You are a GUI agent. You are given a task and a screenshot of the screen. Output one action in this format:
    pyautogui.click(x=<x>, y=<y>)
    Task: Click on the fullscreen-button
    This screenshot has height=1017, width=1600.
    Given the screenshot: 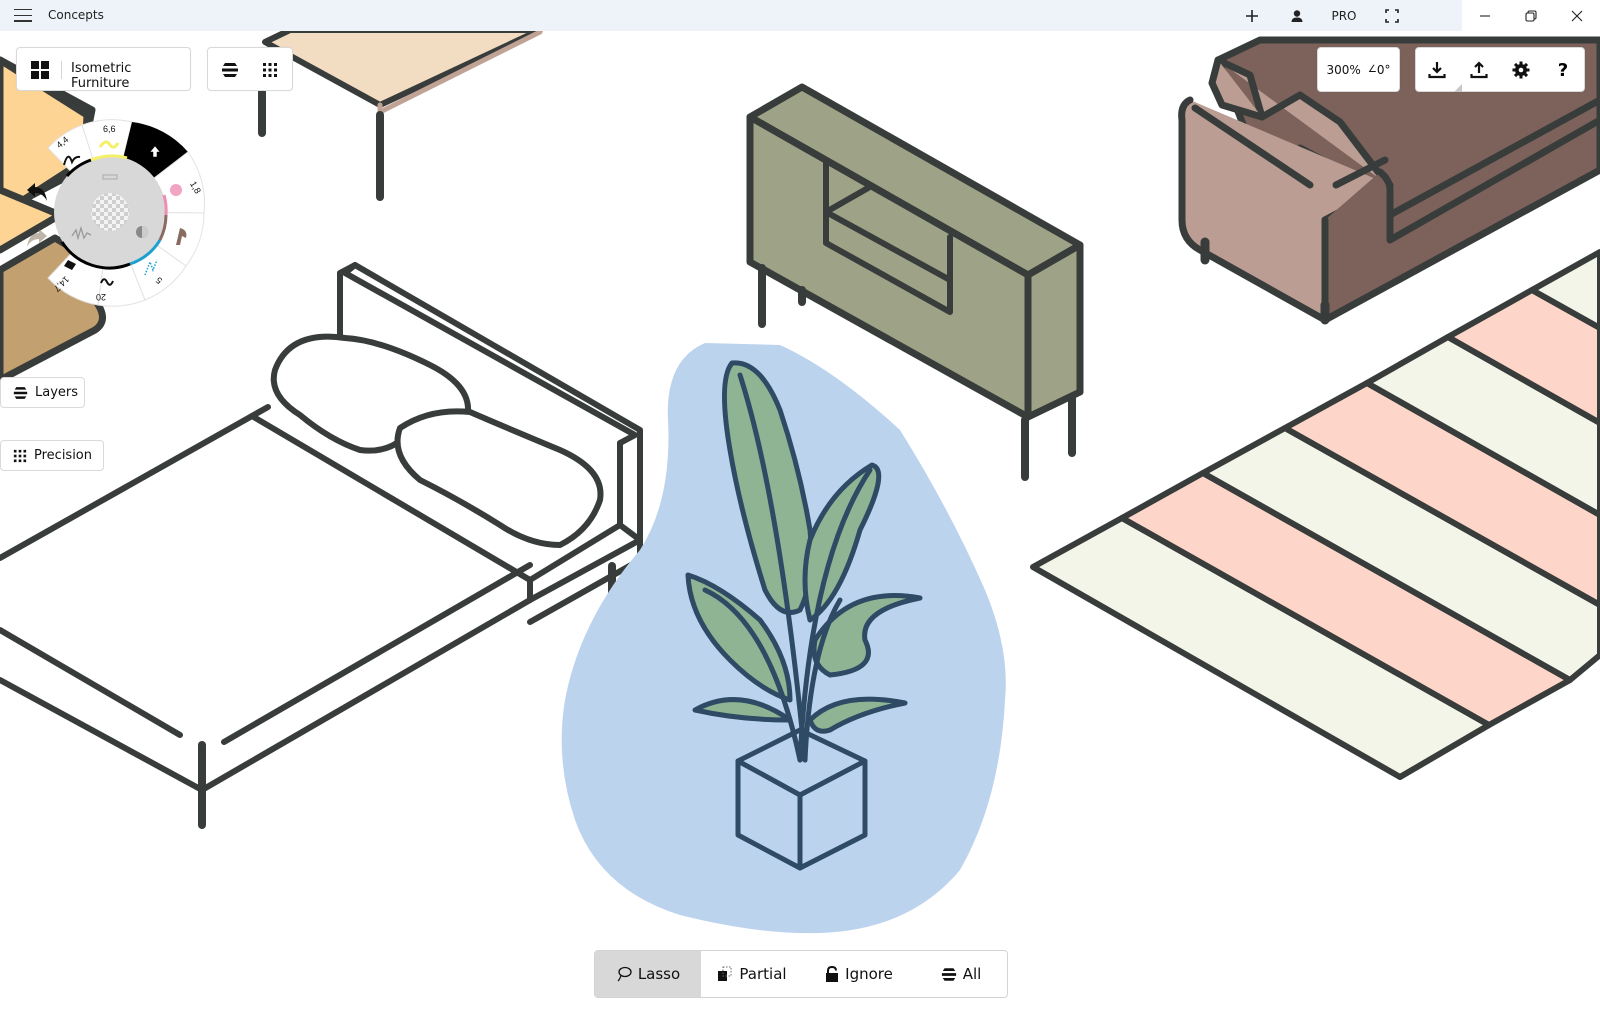 What is the action you would take?
    pyautogui.click(x=1392, y=15)
    